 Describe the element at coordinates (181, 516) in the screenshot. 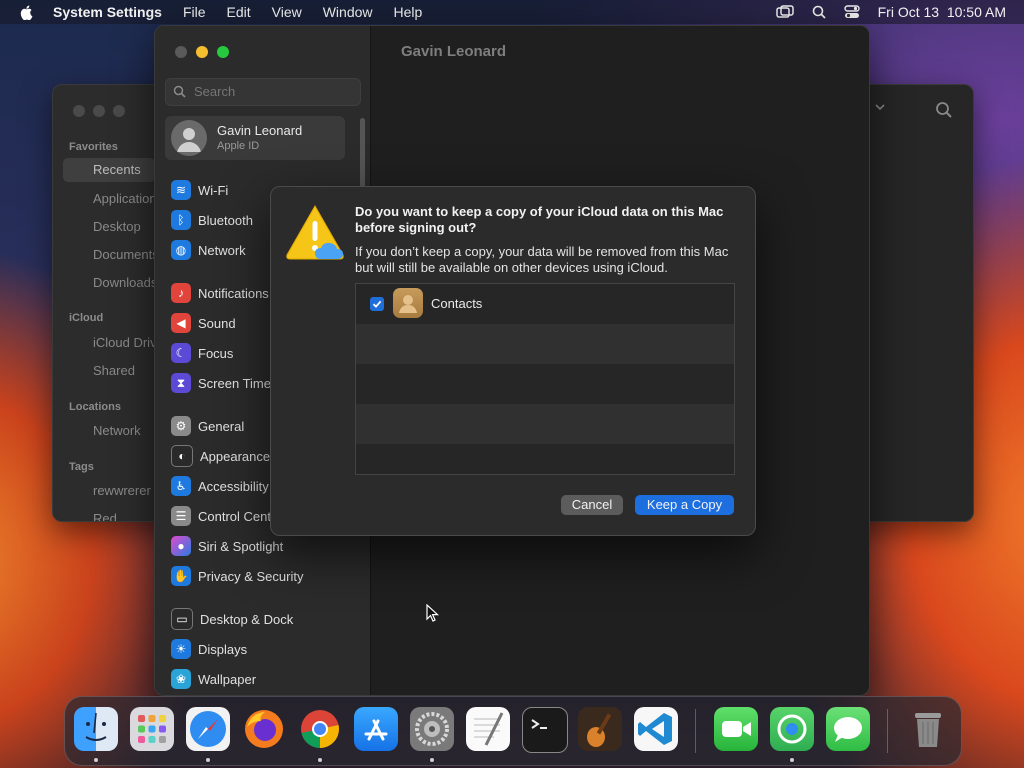

I see `switches-icon: ☰` at that location.